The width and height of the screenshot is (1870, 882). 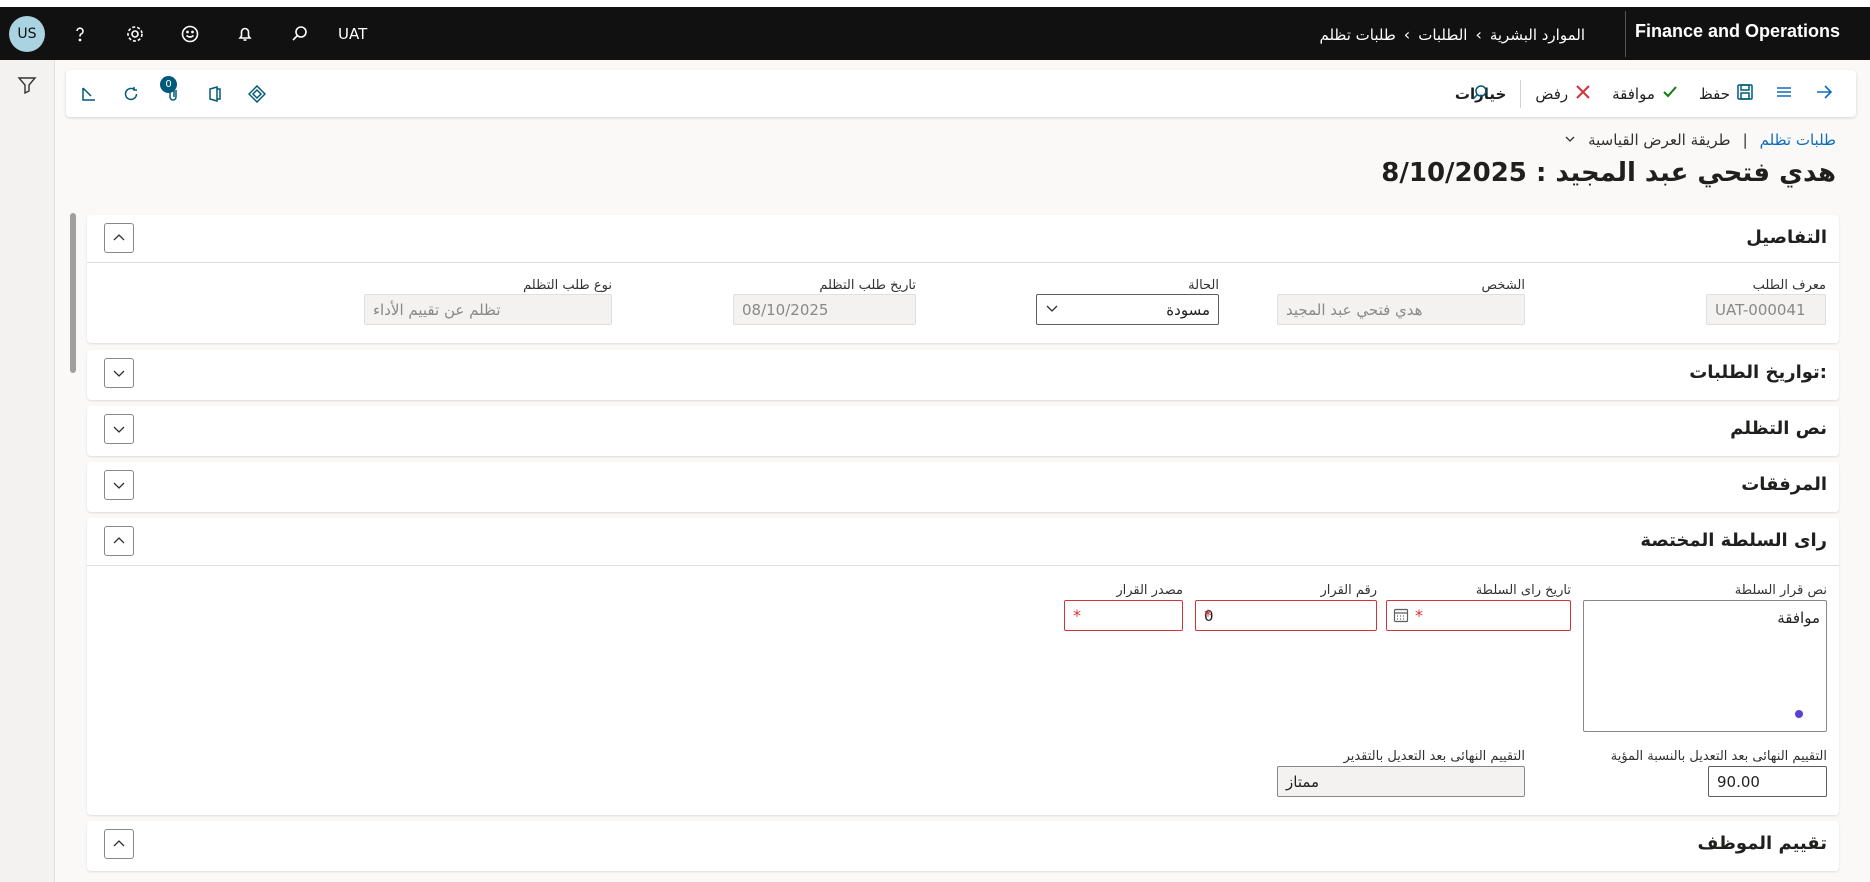 I want to click on reject-label: رفض, so click(x=1552, y=93).